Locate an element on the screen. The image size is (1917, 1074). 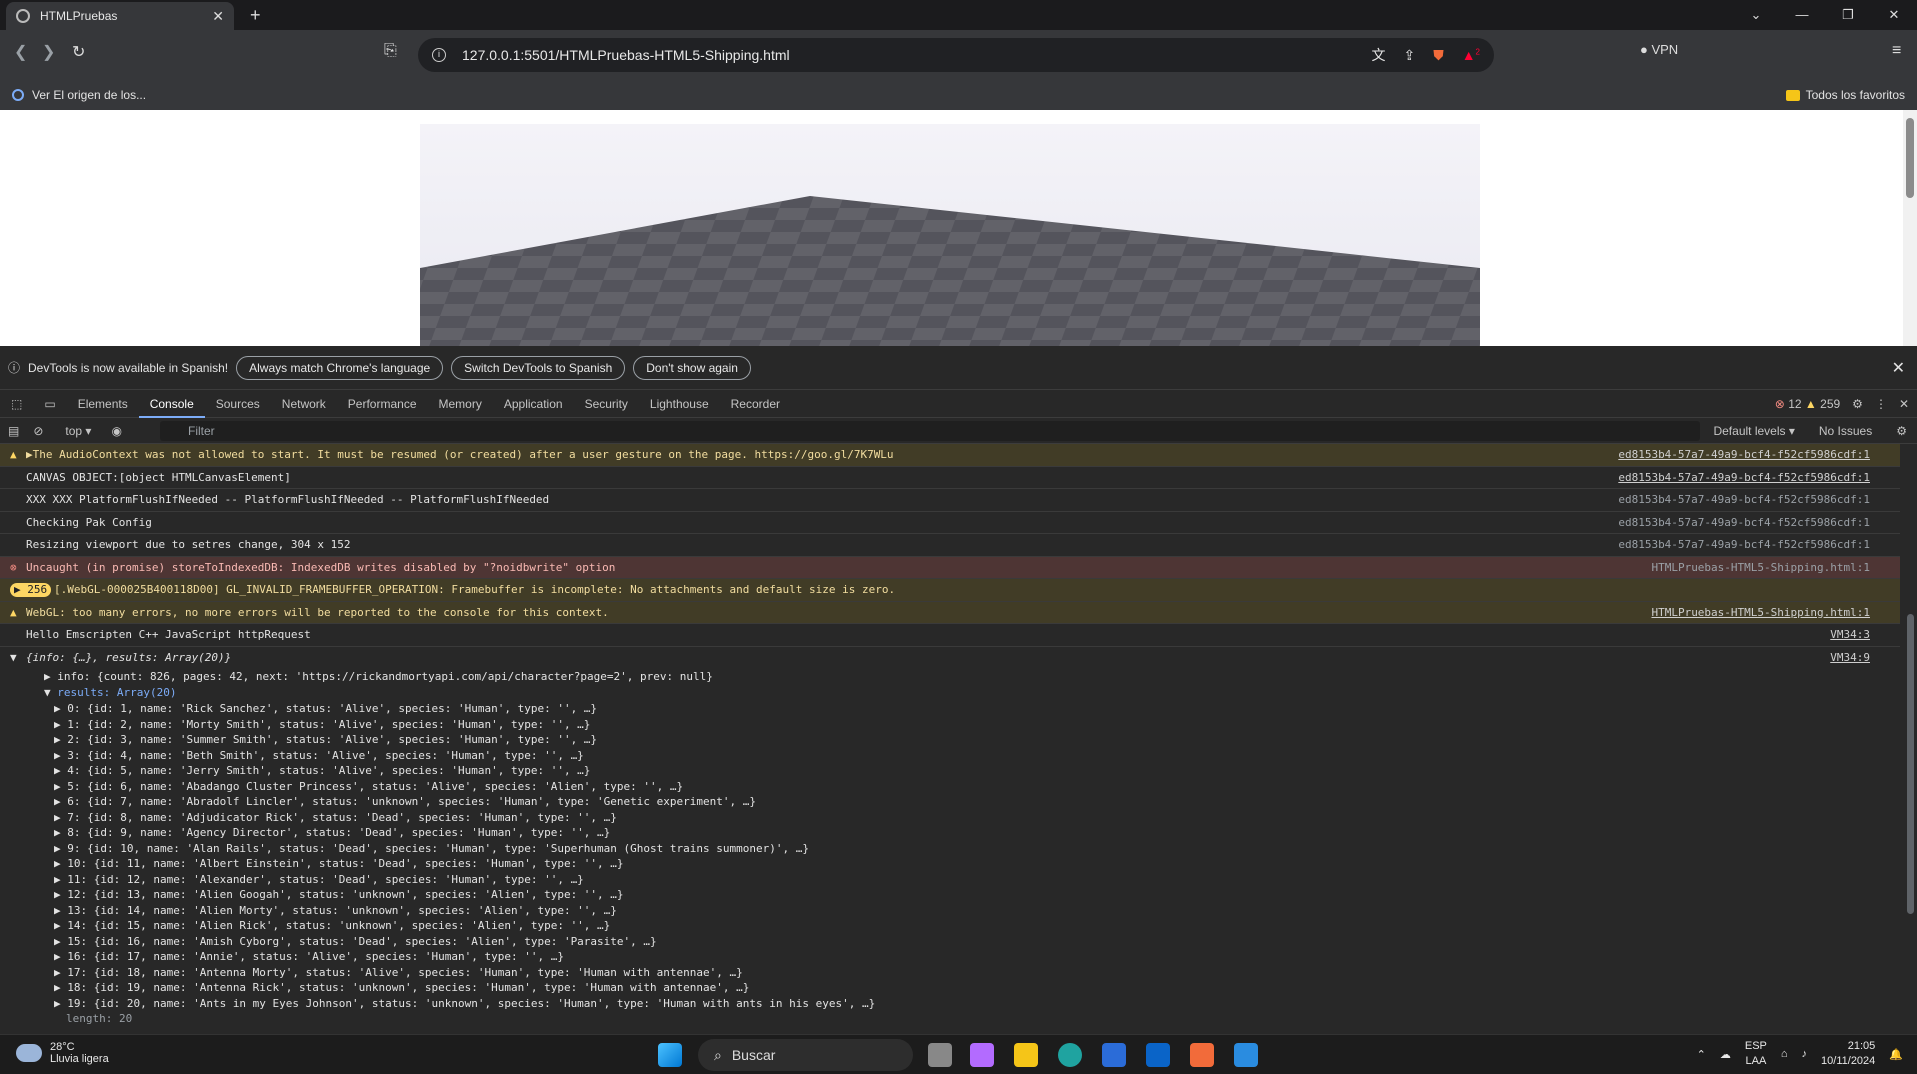
tab-sources: Sources is located at coordinates (238, 404).